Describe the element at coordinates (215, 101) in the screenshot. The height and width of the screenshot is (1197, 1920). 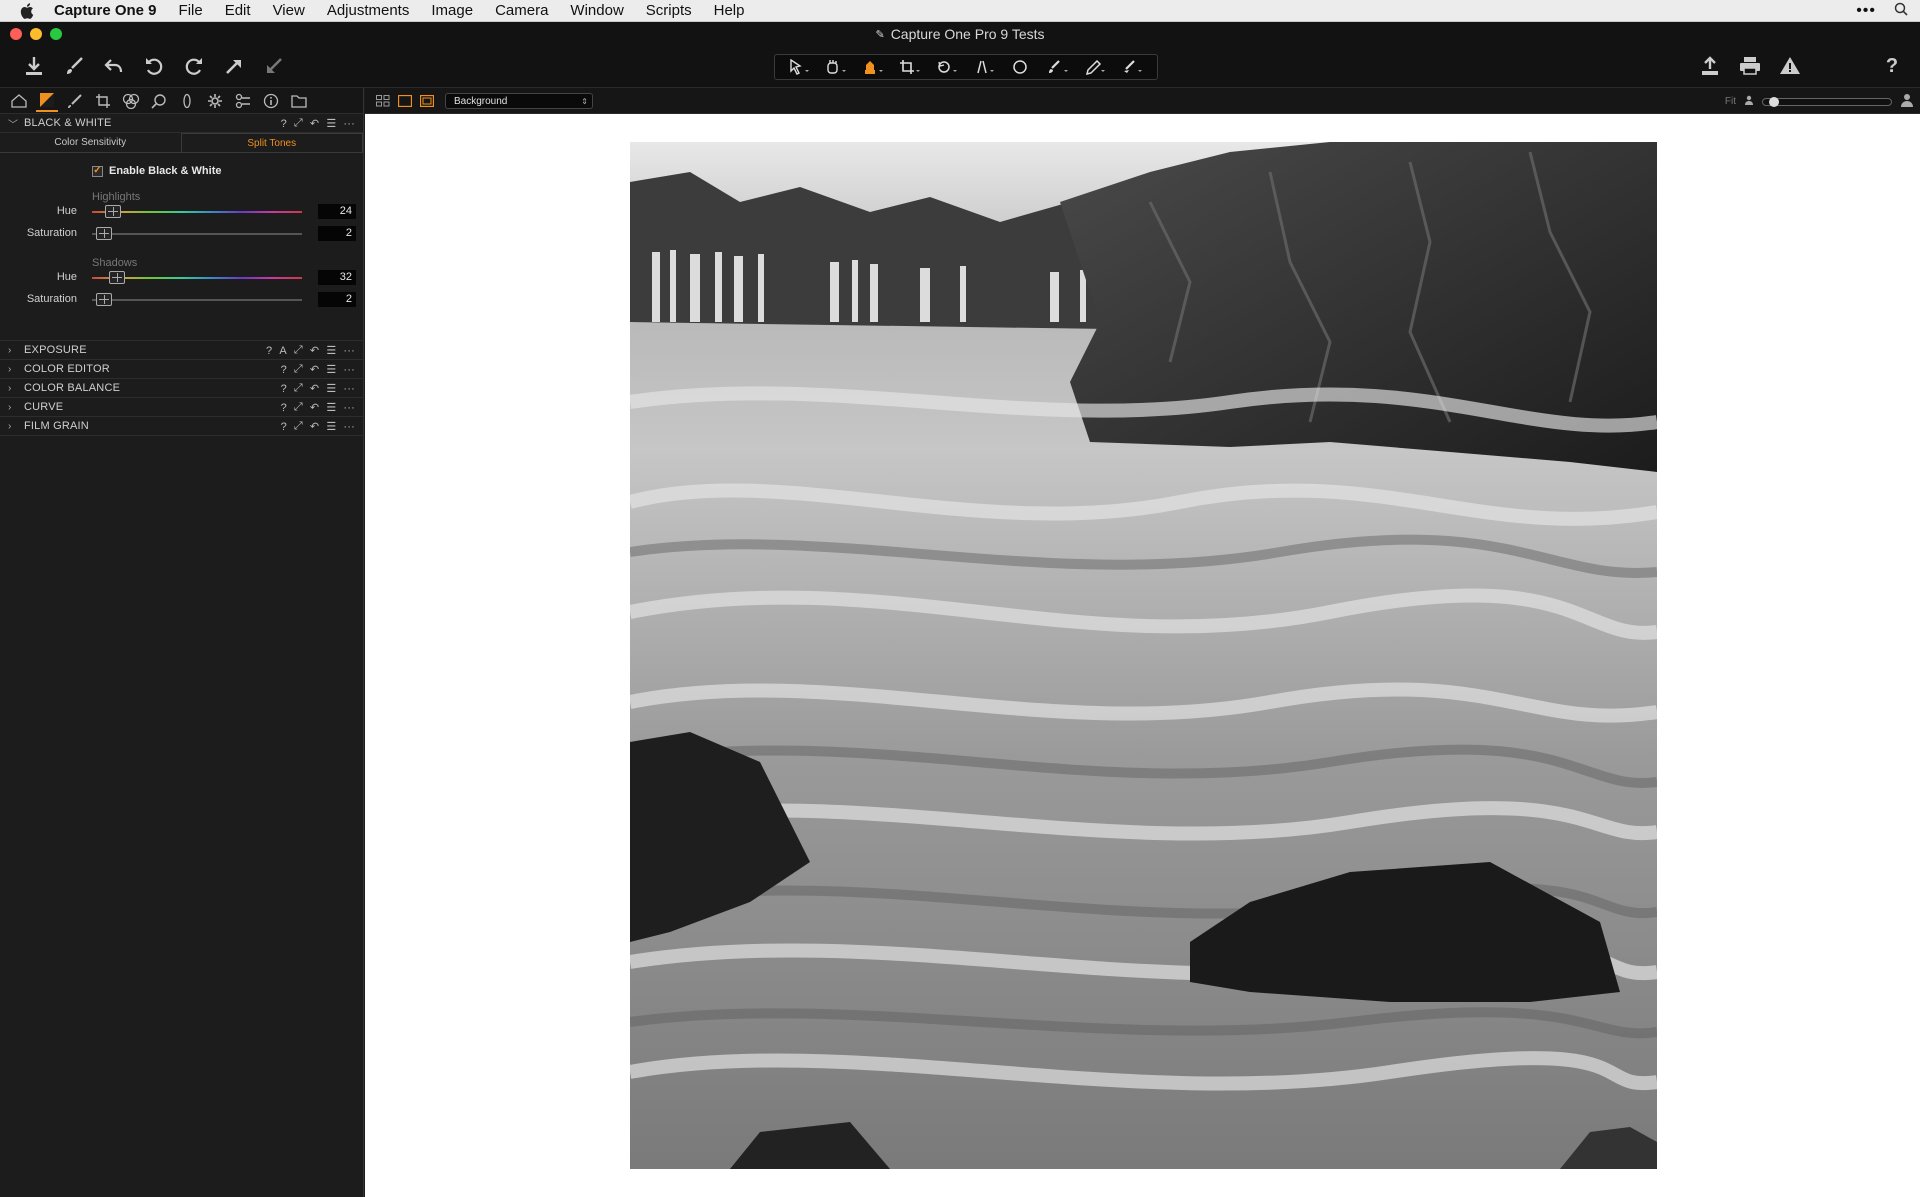
I see `settings-icon` at that location.